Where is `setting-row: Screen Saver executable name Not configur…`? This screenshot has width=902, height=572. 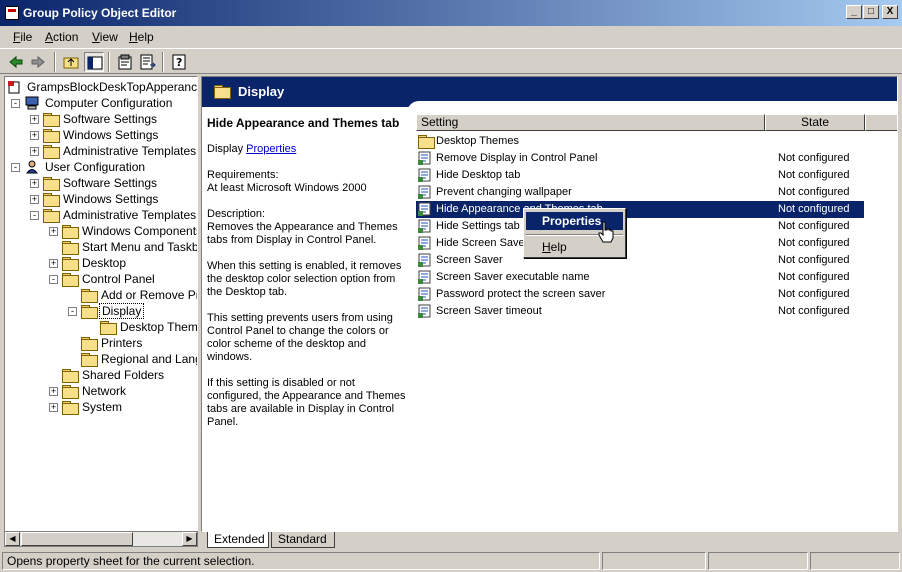 setting-row: Screen Saver executable name Not configur… is located at coordinates (656, 277).